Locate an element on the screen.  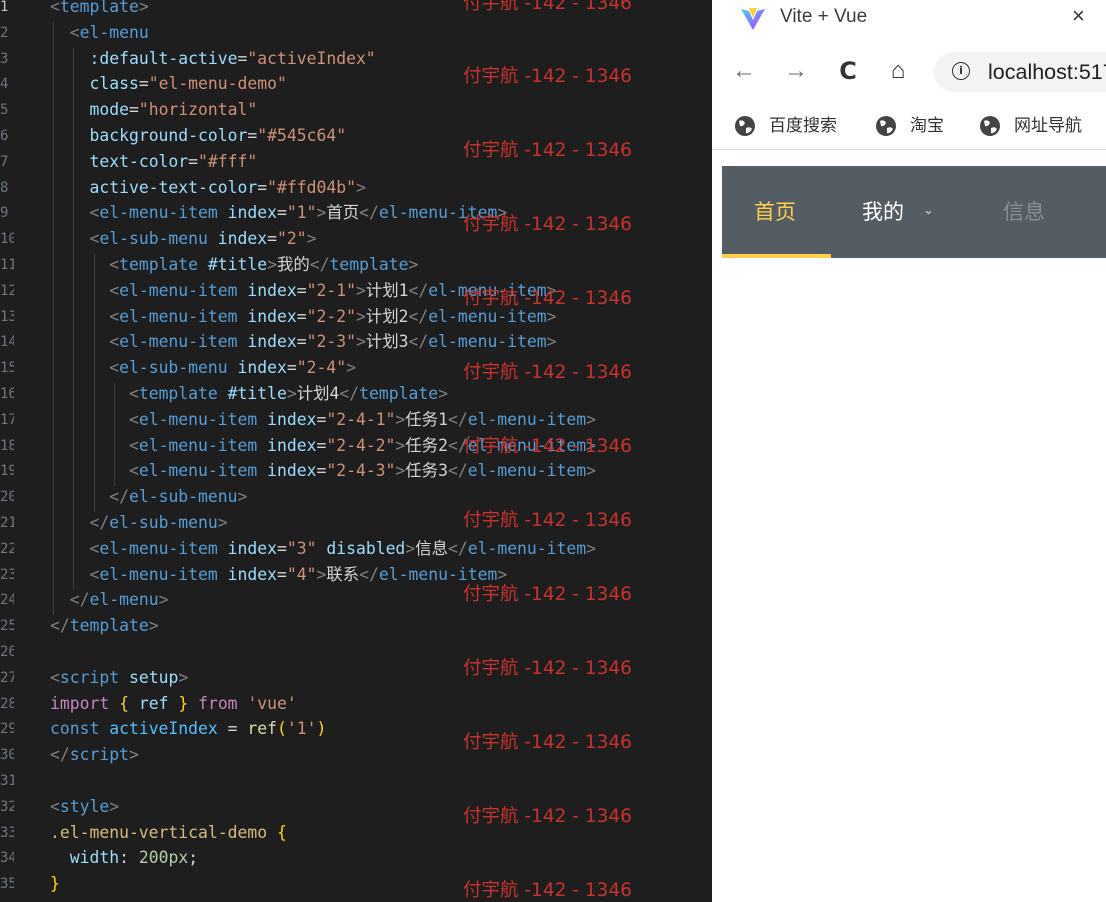
code-line: :default-active="activeIndex" is located at coordinates (213, 59).